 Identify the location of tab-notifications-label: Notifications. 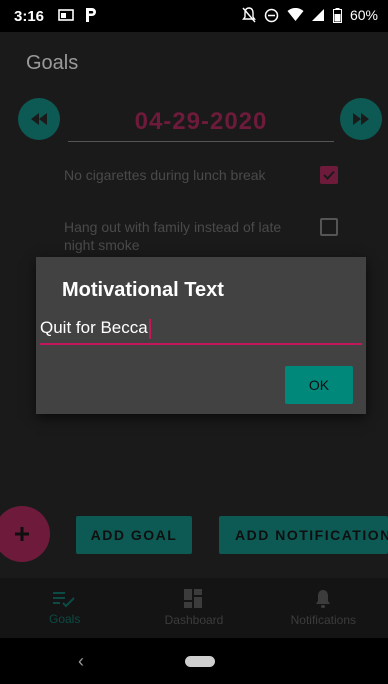
(323, 620).